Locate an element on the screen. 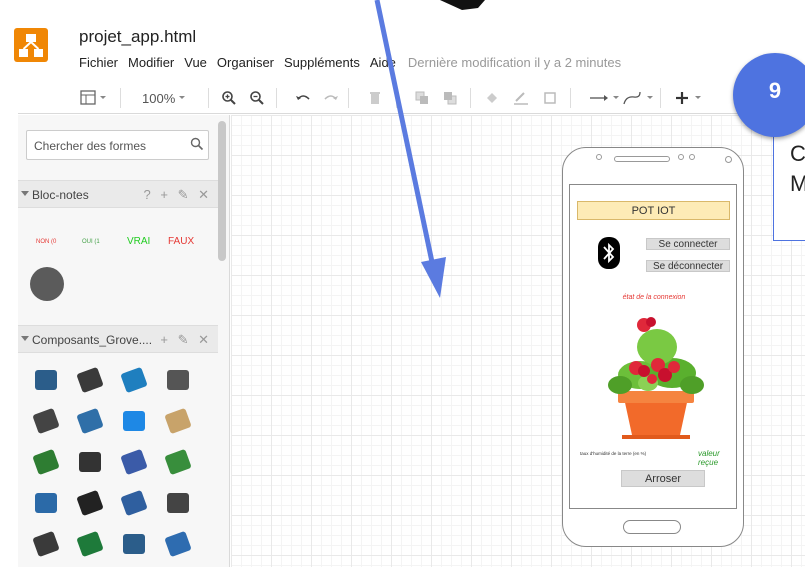  connection-status-label: état de la connexion is located at coordinates (654, 297).